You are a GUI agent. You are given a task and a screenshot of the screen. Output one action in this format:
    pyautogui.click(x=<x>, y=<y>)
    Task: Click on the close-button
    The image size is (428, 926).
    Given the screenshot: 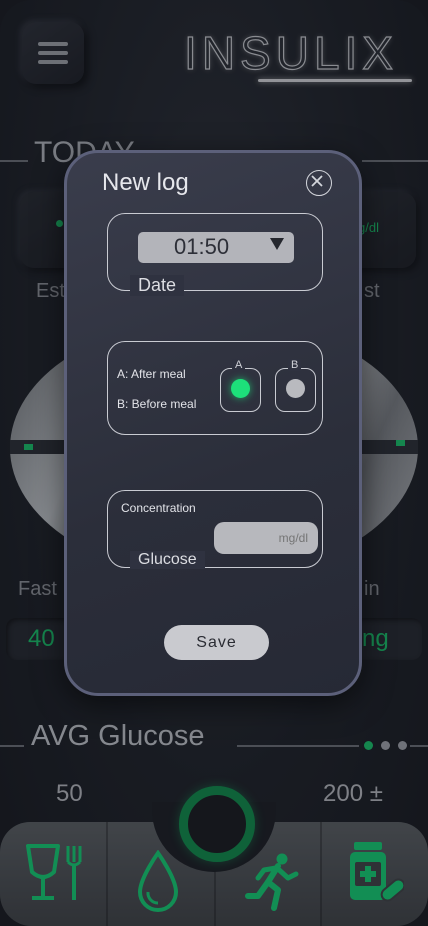 What is the action you would take?
    pyautogui.click(x=319, y=183)
    